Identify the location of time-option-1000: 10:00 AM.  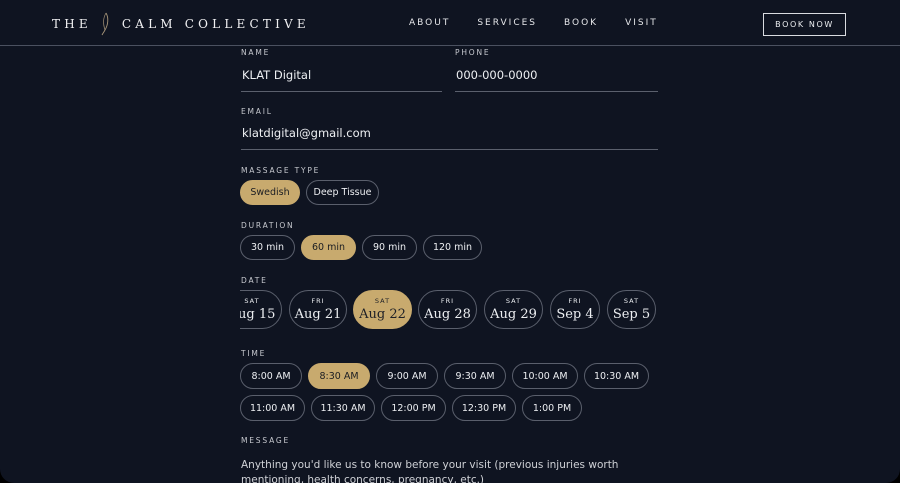
(545, 376).